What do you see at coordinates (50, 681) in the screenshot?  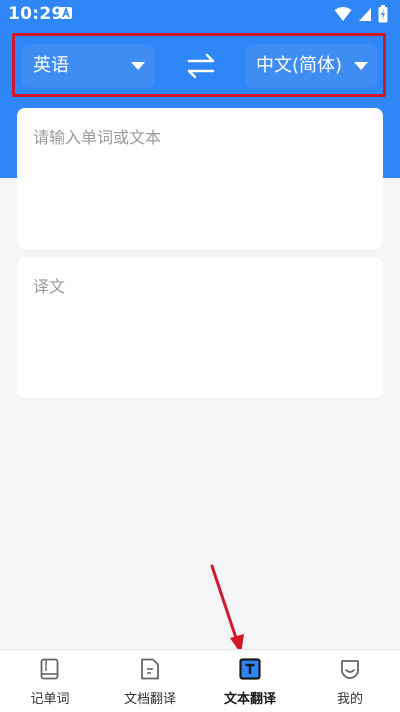 I see `nav-item-vocabulary: 记单词` at bounding box center [50, 681].